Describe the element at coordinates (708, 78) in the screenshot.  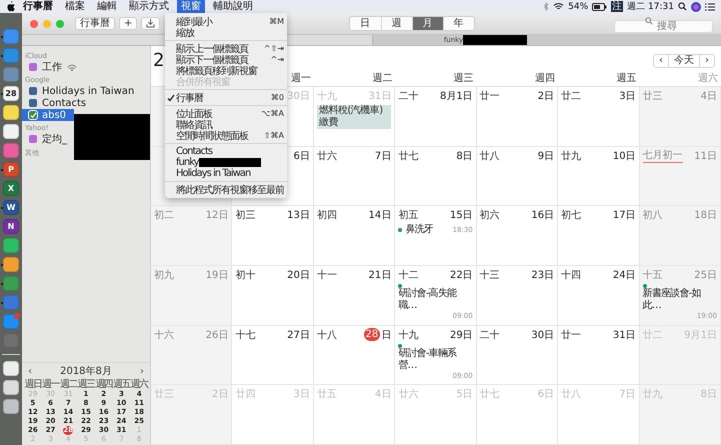
I see `weekday-header: 週六` at that location.